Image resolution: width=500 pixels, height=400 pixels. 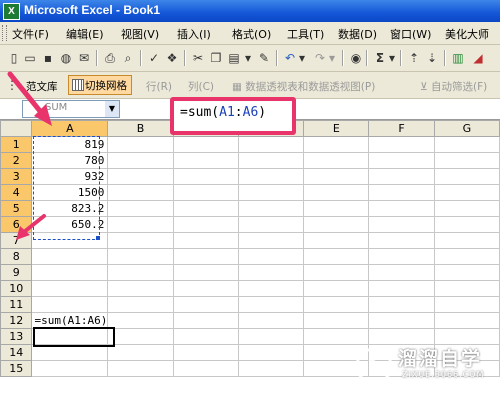 I want to click on row-header-12: 12, so click(x=16, y=320).